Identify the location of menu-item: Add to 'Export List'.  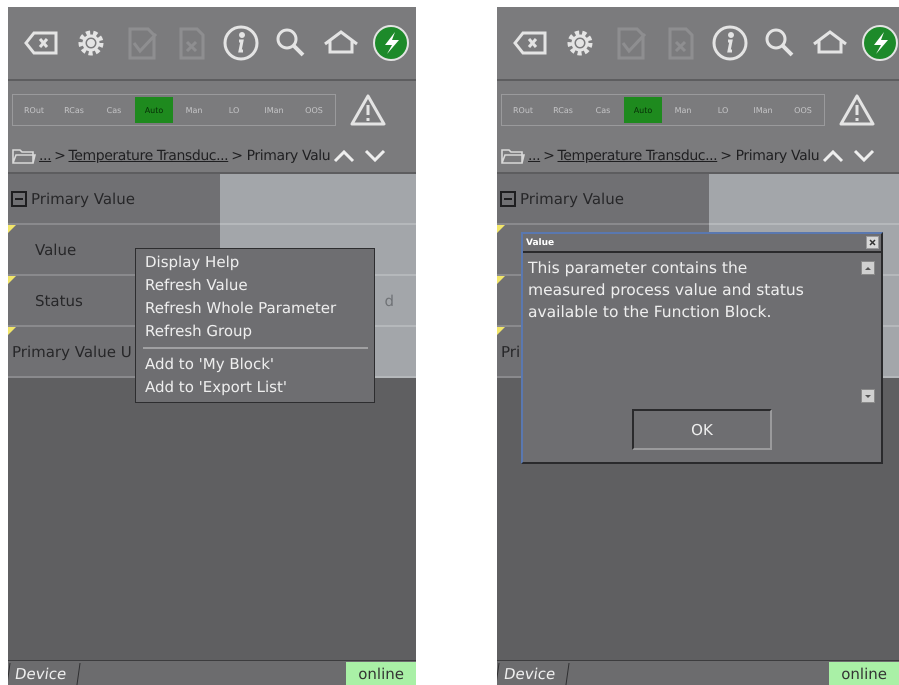
(259, 387).